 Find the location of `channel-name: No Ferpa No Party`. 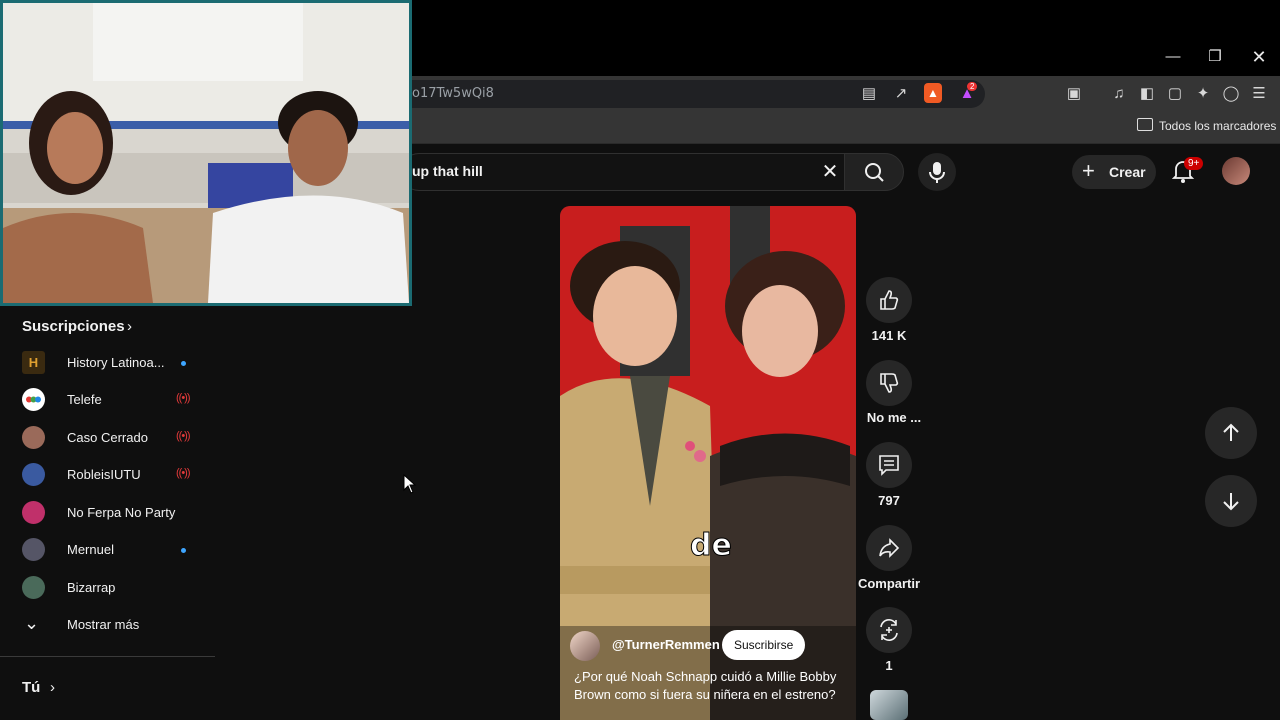

channel-name: No Ferpa No Party is located at coordinates (121, 512).